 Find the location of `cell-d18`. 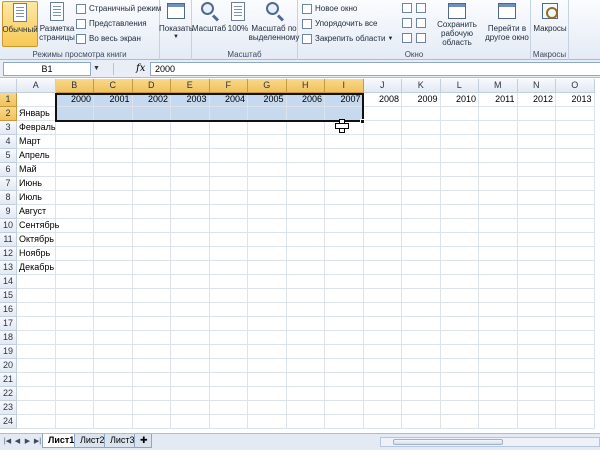

cell-d18 is located at coordinates (151, 338).